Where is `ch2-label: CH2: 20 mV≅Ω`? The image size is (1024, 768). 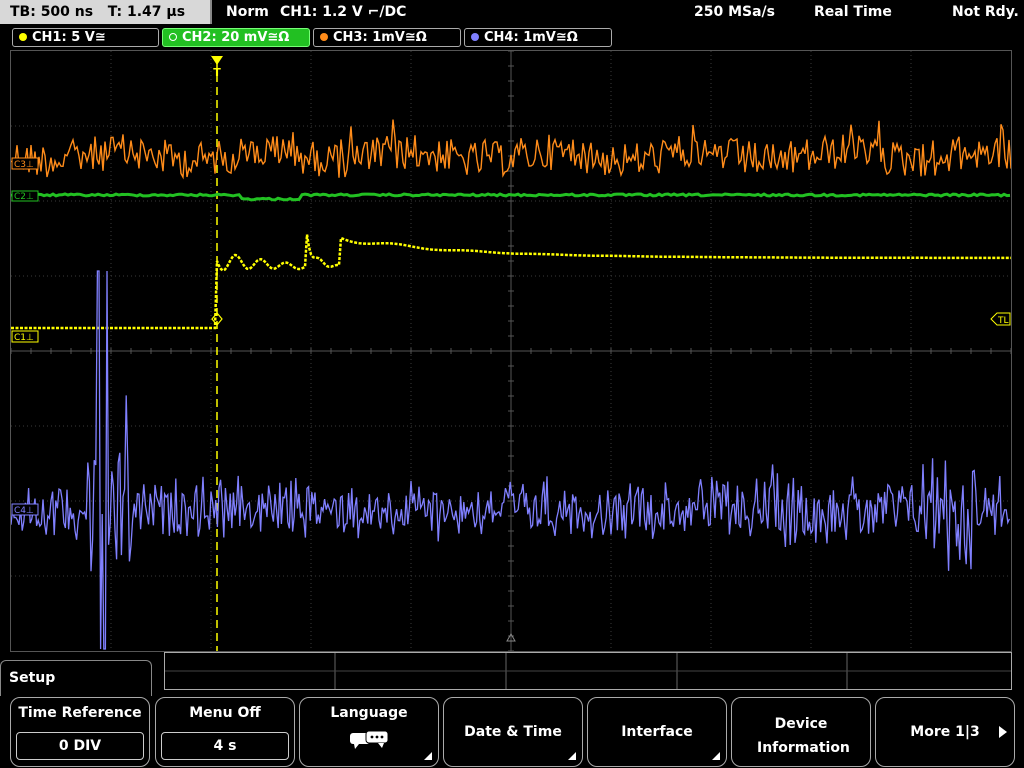 ch2-label: CH2: 20 mV≅Ω is located at coordinates (236, 37).